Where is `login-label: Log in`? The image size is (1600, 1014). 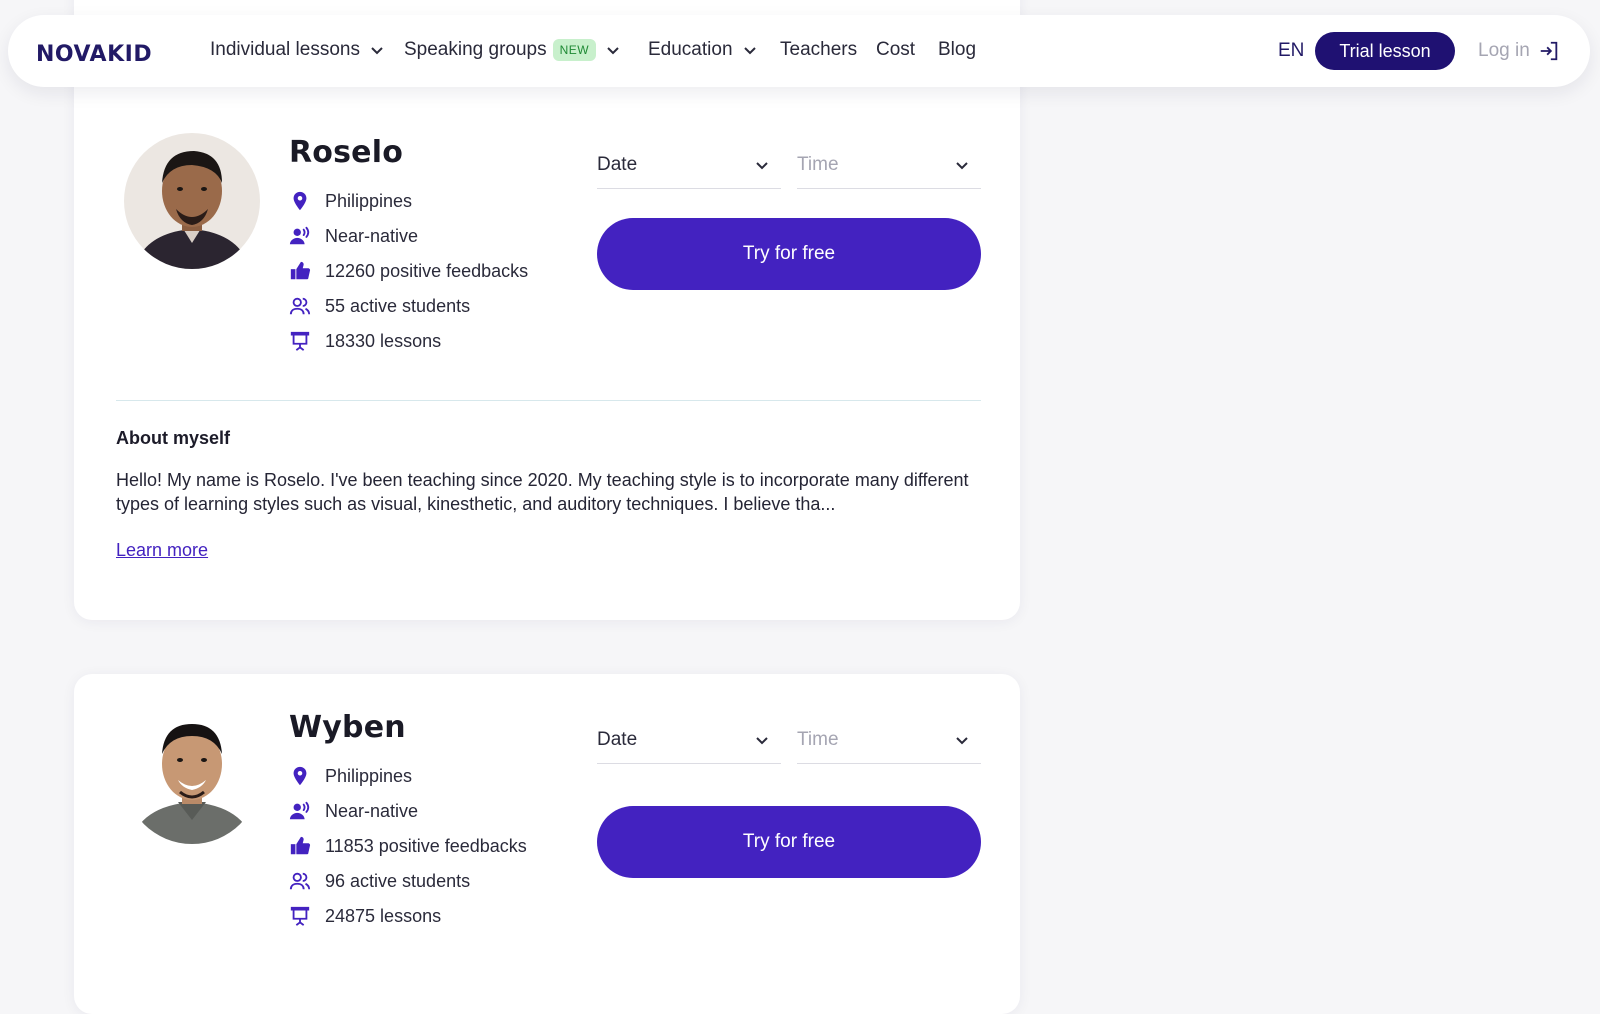 login-label: Log in is located at coordinates (1504, 50).